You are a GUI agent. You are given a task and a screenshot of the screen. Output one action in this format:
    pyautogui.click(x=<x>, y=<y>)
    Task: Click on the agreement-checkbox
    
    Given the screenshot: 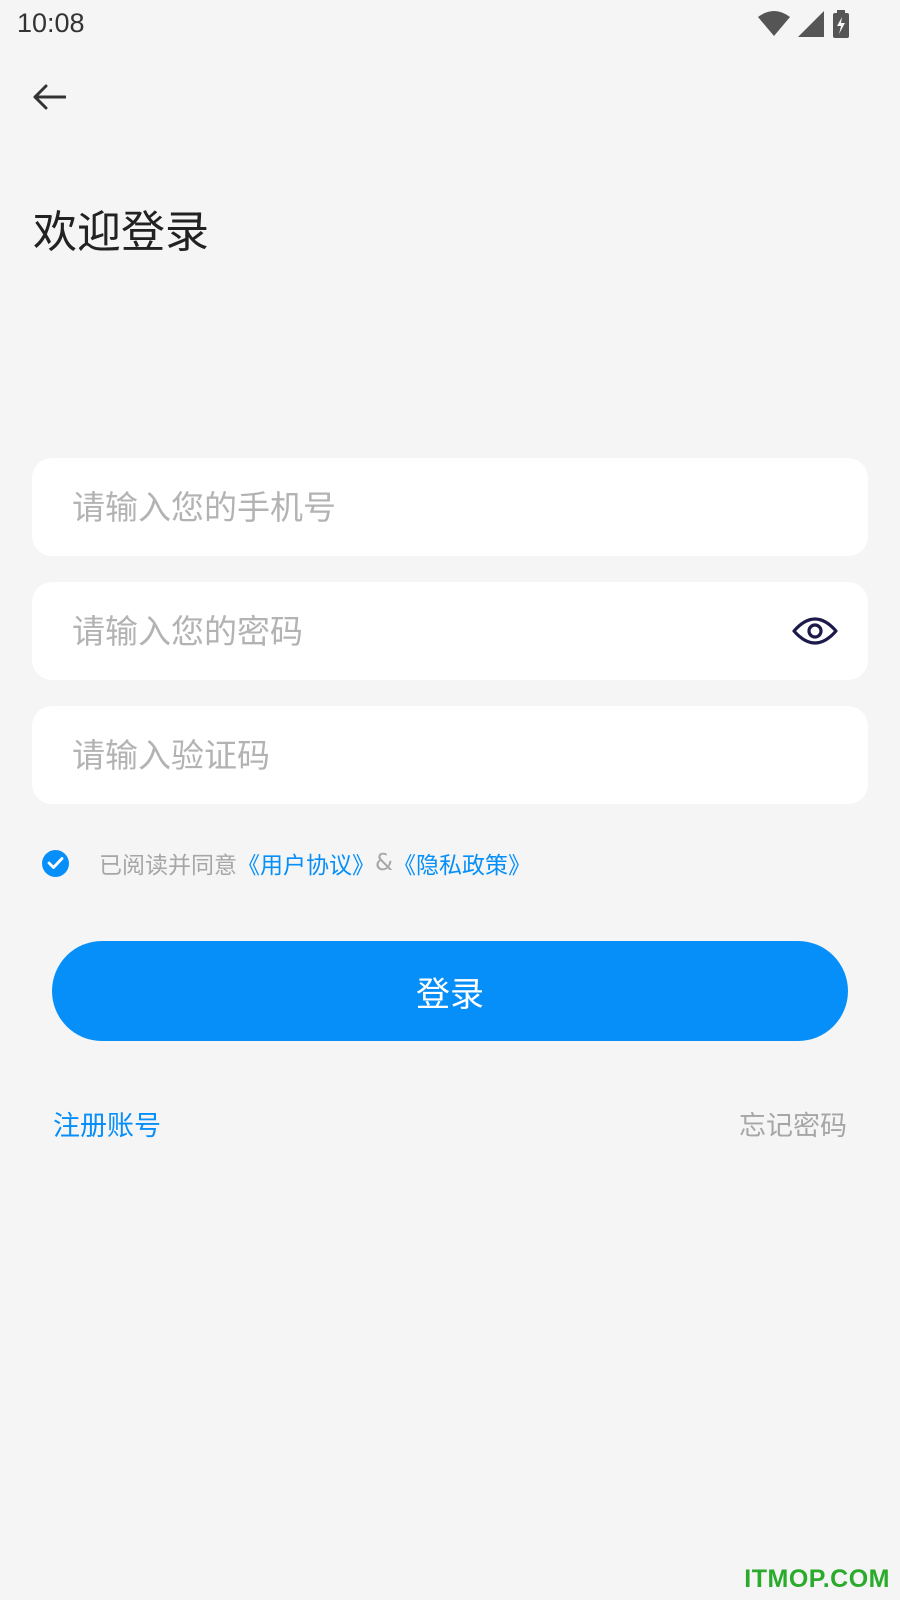 What is the action you would take?
    pyautogui.click(x=55, y=863)
    